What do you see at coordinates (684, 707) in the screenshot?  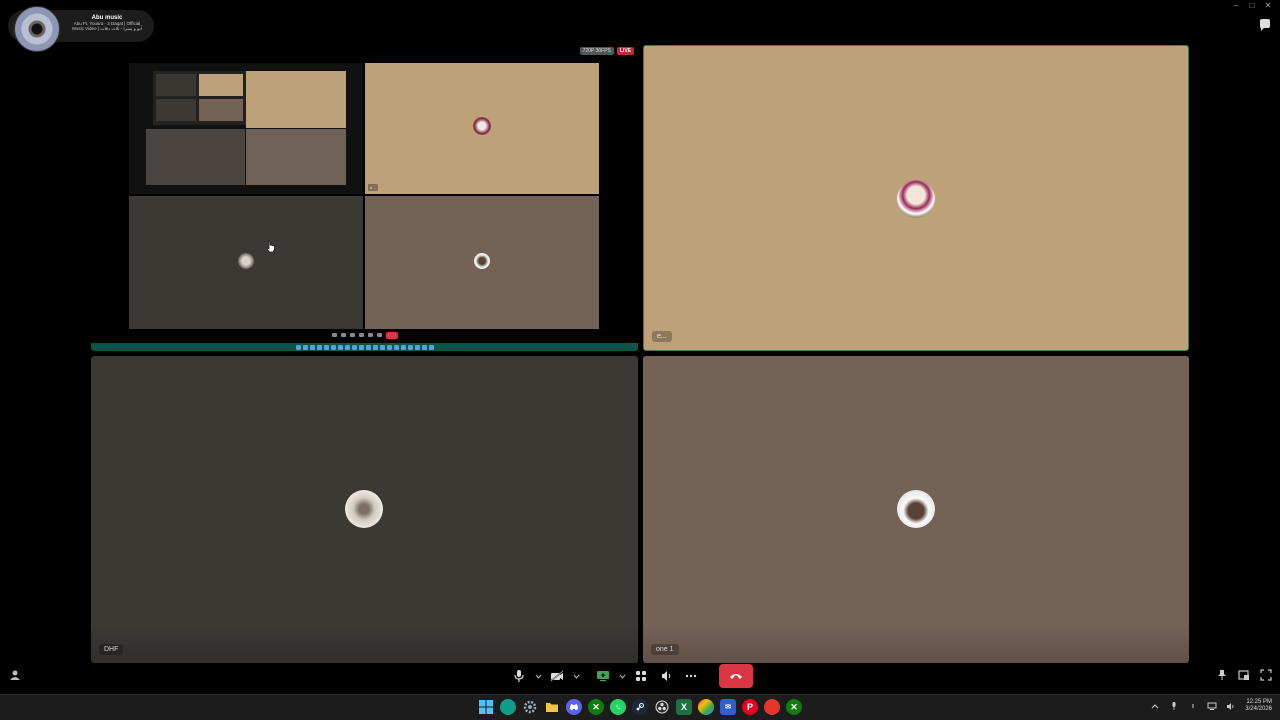 I see `excel-icon: X` at bounding box center [684, 707].